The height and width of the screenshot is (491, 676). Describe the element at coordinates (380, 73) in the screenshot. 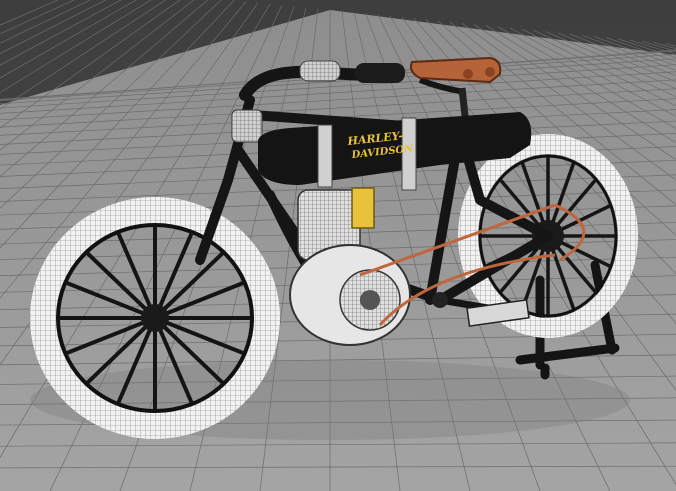

I see `grip-right` at that location.